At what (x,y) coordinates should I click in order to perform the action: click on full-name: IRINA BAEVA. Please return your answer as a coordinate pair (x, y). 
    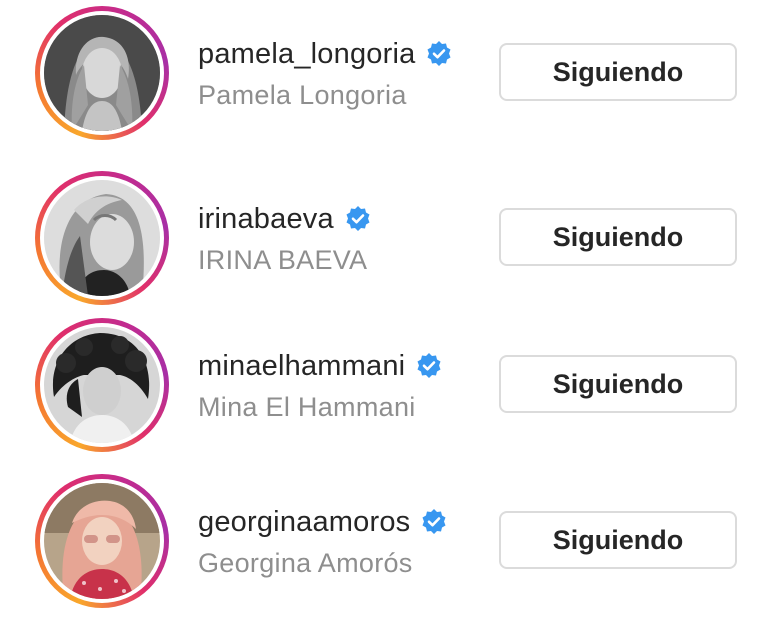
    Looking at the image, I should click on (283, 260).